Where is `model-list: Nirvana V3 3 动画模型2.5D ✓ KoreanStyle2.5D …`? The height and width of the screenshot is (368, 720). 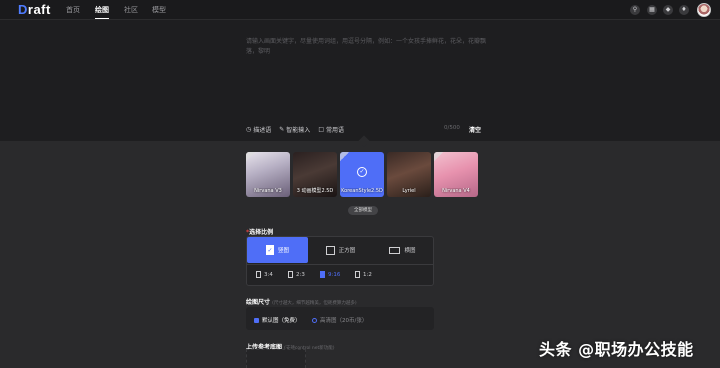
model-list: Nirvana V3 3 动画模型2.5D ✓ KoreanStyle2.5D … is located at coordinates (362, 174).